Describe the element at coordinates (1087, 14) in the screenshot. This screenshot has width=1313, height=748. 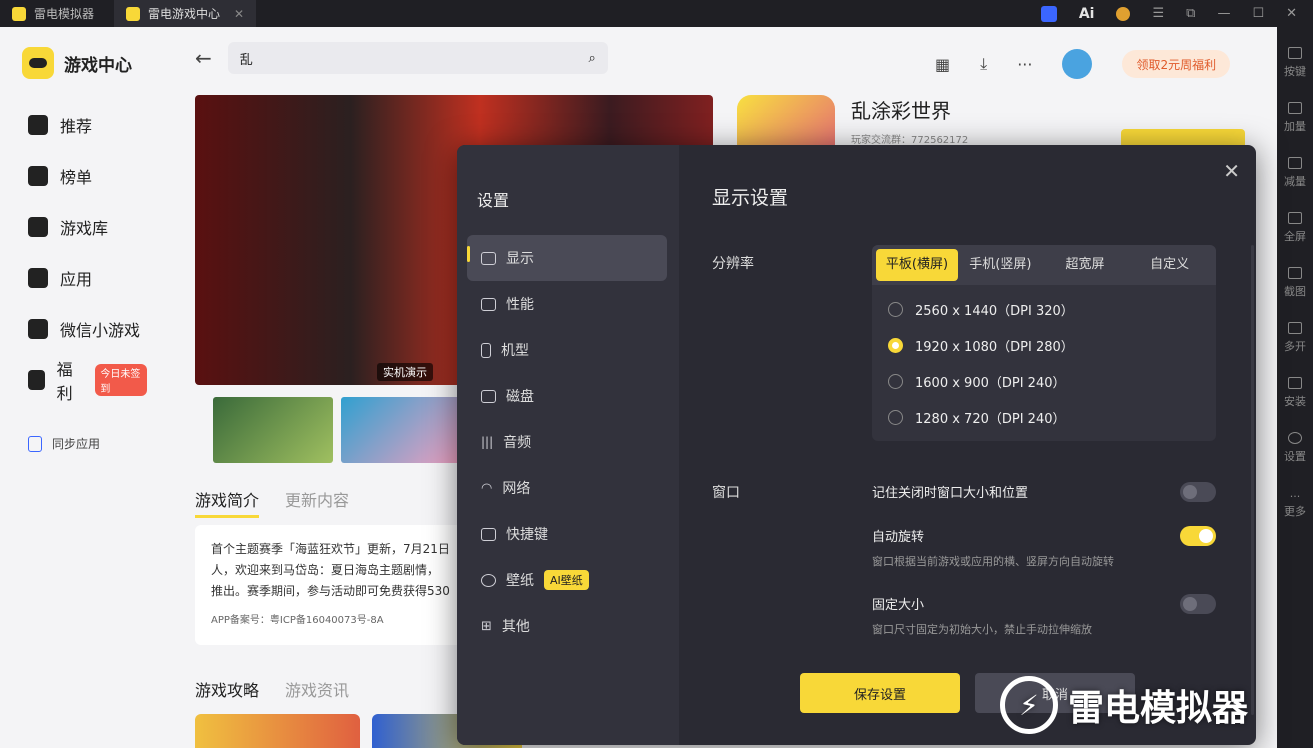
I see `ai-icon: Ai` at that location.